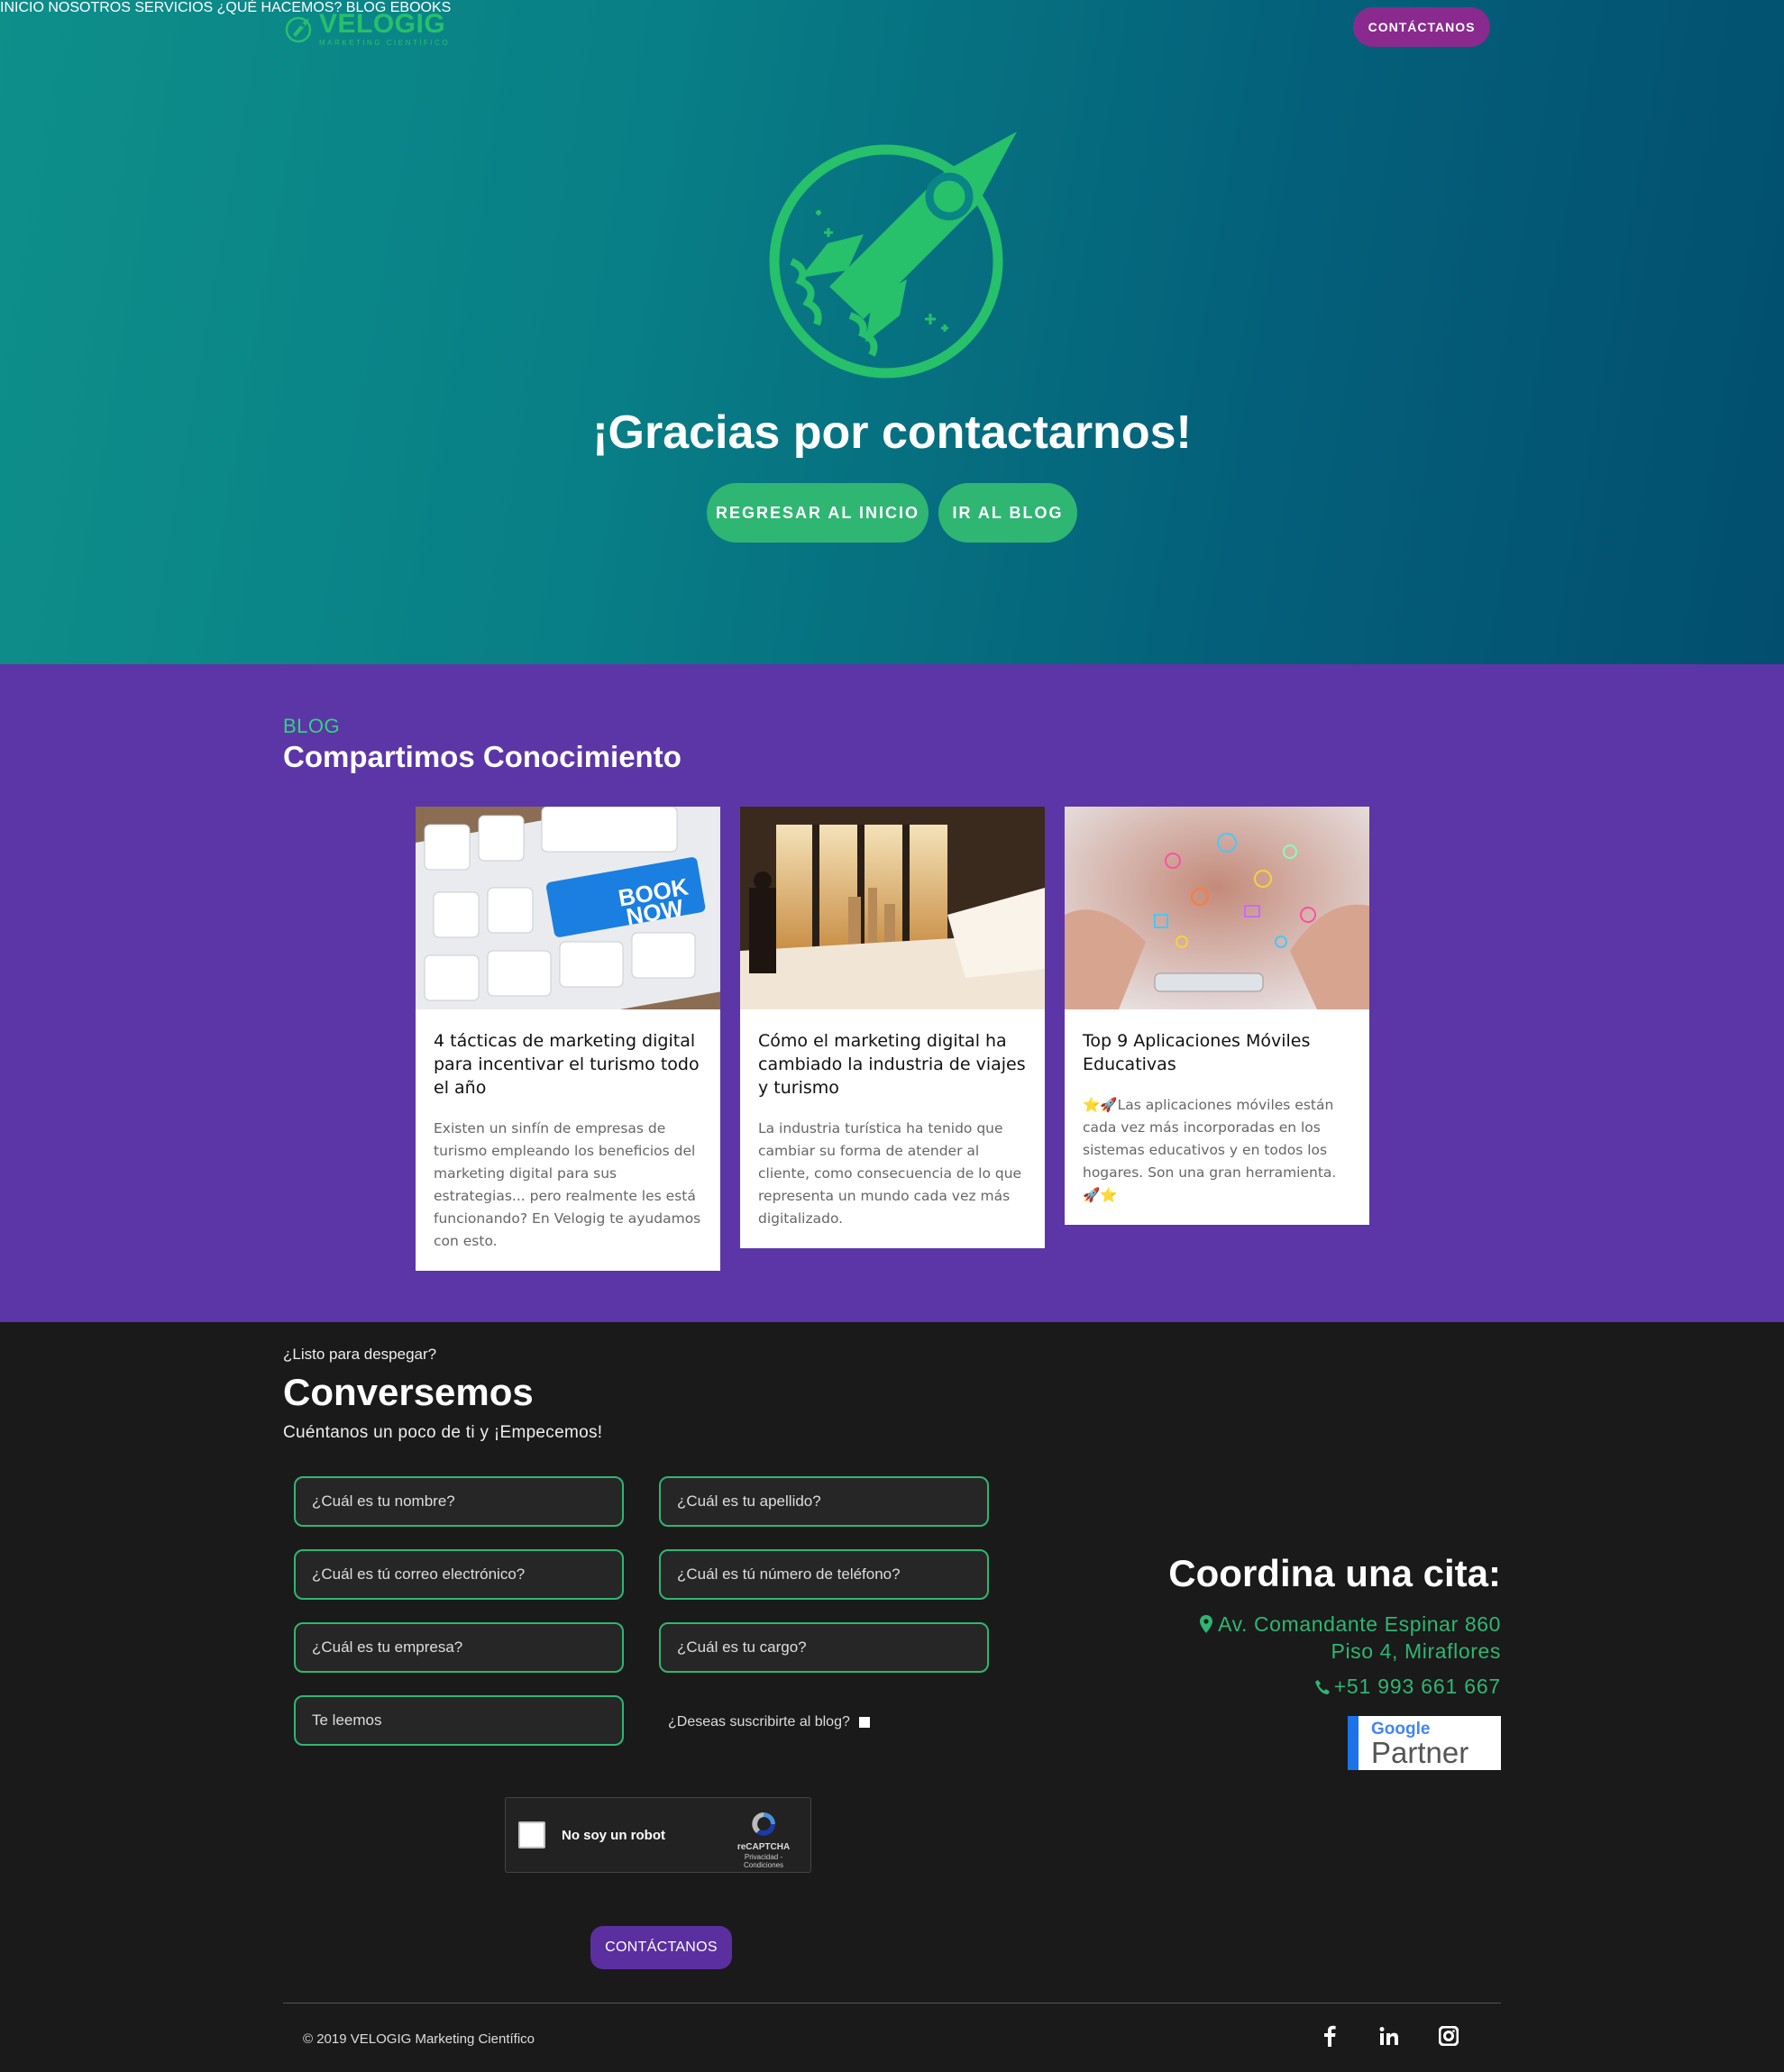  Describe the element at coordinates (568, 908) in the screenshot. I see `keyboard-book-now-image: BOOK NOW` at that location.